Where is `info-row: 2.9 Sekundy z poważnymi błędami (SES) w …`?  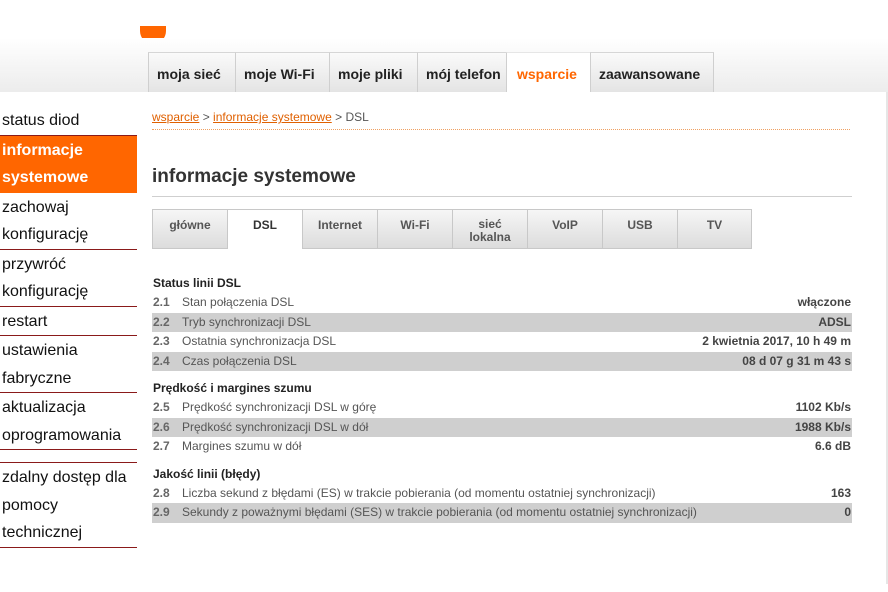
info-row: 2.9 Sekundy z poważnymi błędami (SES) w … is located at coordinates (502, 513).